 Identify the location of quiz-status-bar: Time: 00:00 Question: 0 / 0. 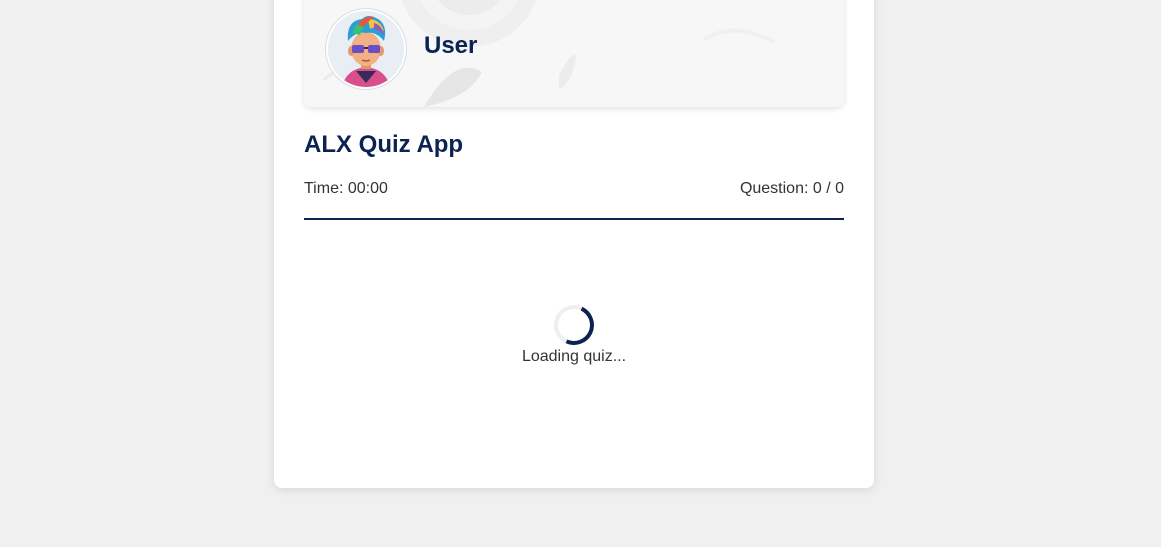
(574, 200).